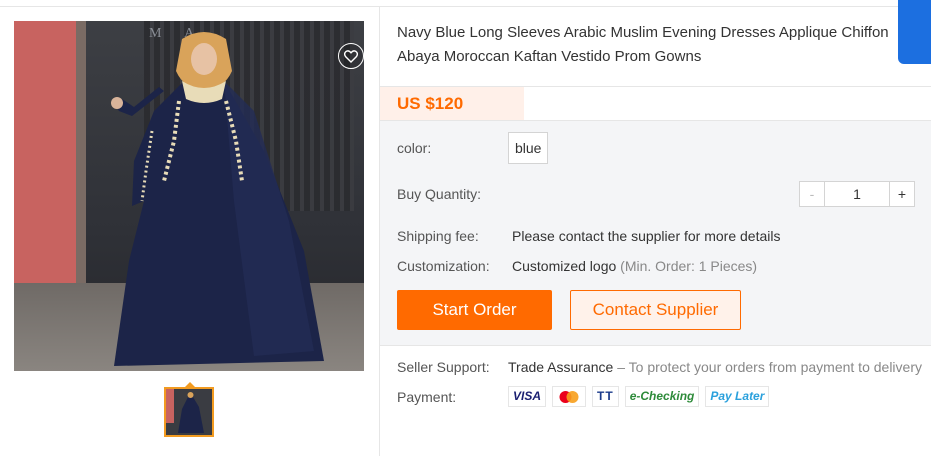  I want to click on quantity-decrease-button: -, so click(812, 194).